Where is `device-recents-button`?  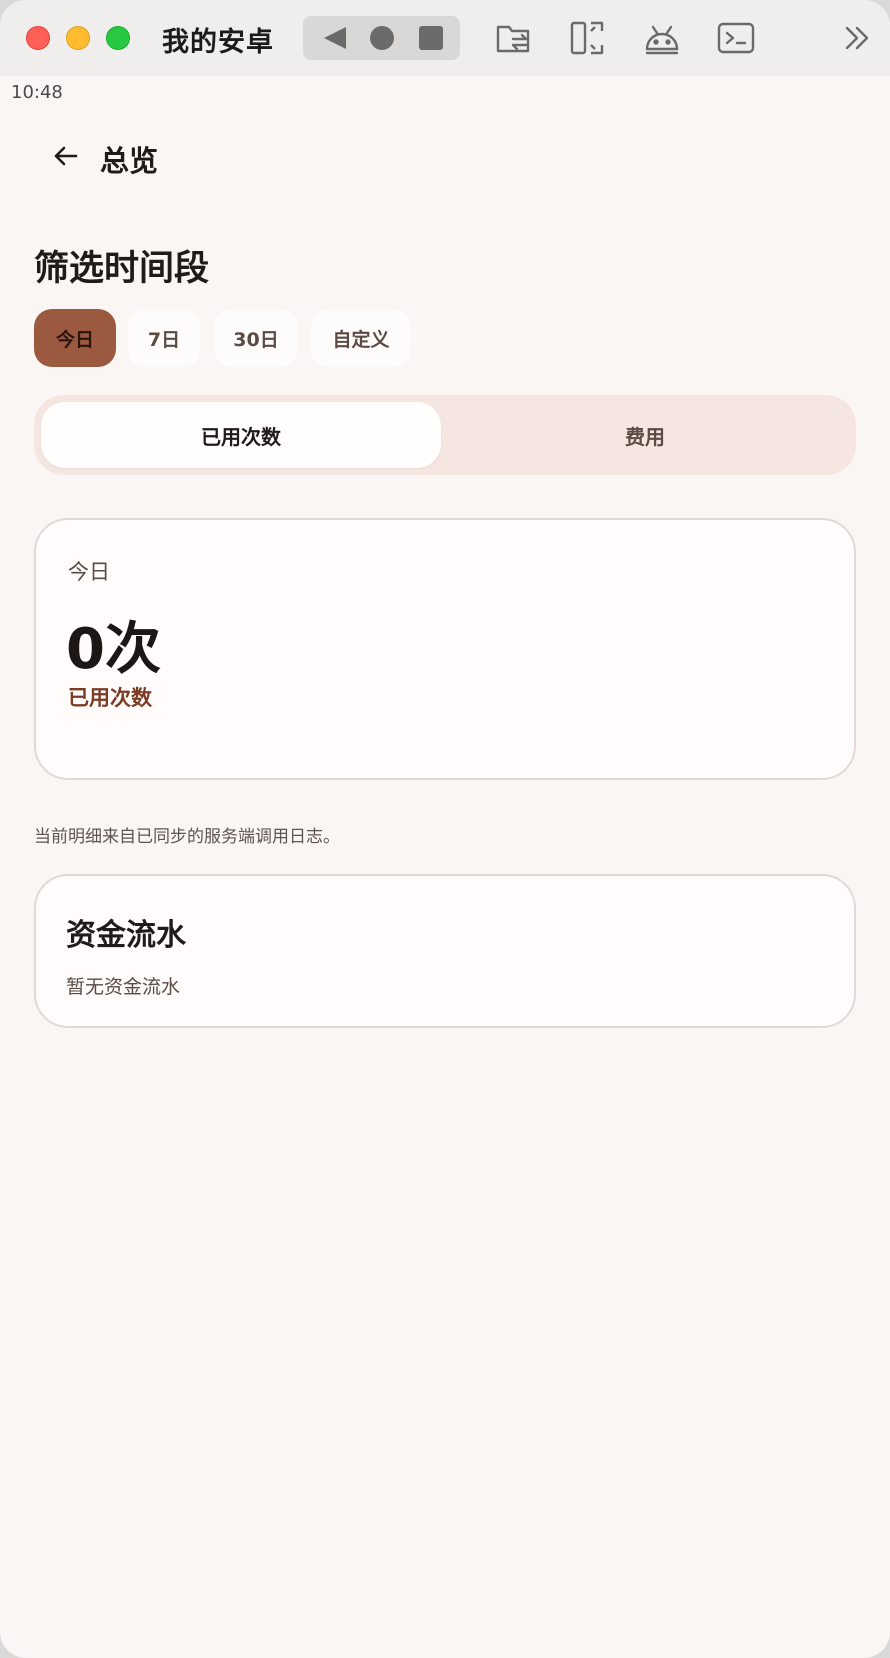
device-recents-button is located at coordinates (431, 38).